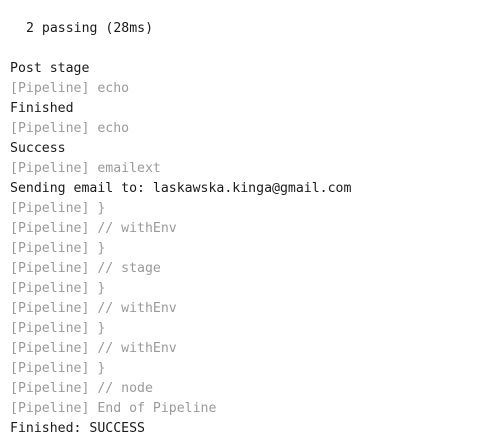  I want to click on pipeline-log-line: [Pipeline] emailext, so click(85, 168).